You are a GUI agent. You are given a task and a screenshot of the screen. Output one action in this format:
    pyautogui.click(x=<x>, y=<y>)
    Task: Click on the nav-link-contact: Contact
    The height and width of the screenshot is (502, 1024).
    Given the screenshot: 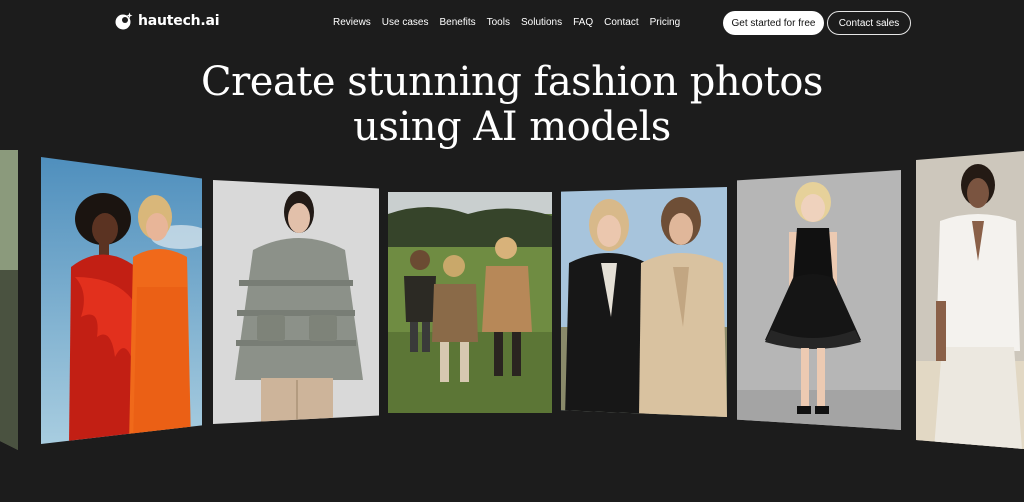 What is the action you would take?
    pyautogui.click(x=621, y=22)
    